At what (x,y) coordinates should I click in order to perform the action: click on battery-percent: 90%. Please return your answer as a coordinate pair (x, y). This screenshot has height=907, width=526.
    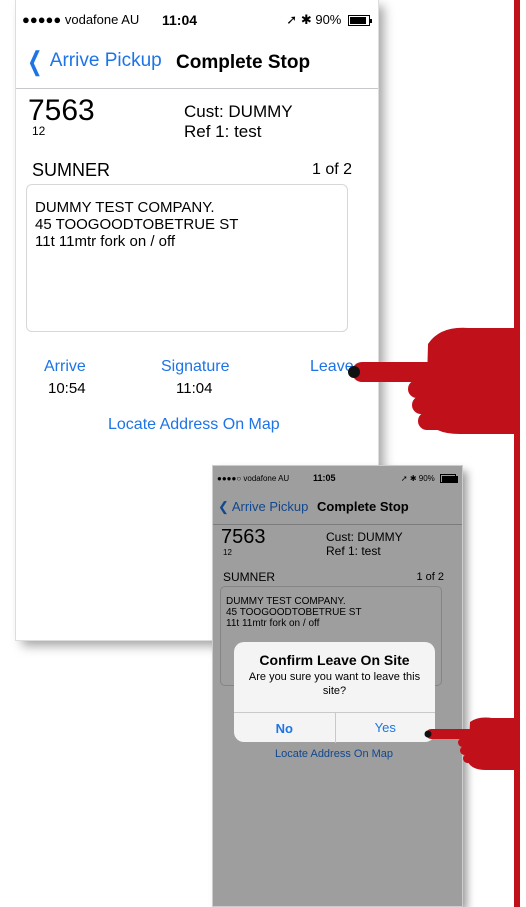
    Looking at the image, I should click on (328, 19).